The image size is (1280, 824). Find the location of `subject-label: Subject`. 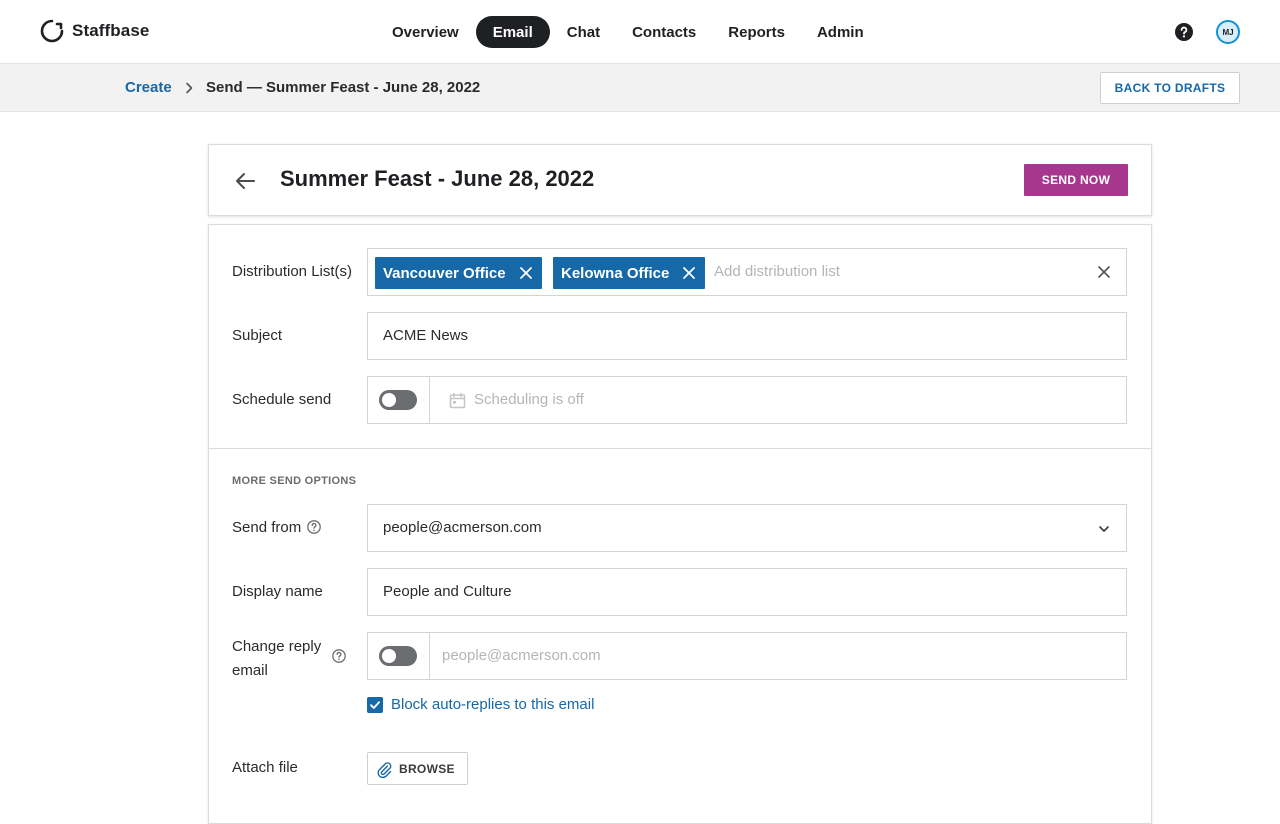

subject-label: Subject is located at coordinates (257, 335).